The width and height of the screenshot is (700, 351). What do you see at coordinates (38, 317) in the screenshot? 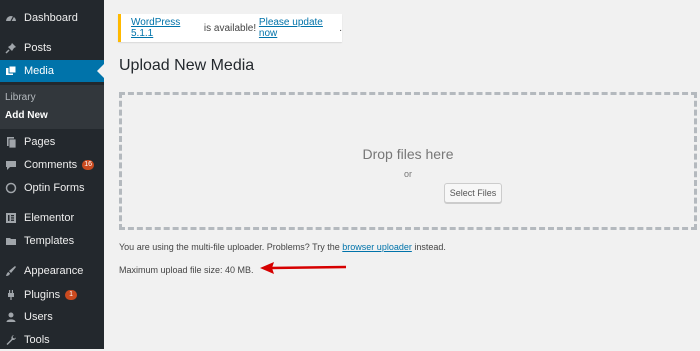
I see `menu-label: Users` at bounding box center [38, 317].